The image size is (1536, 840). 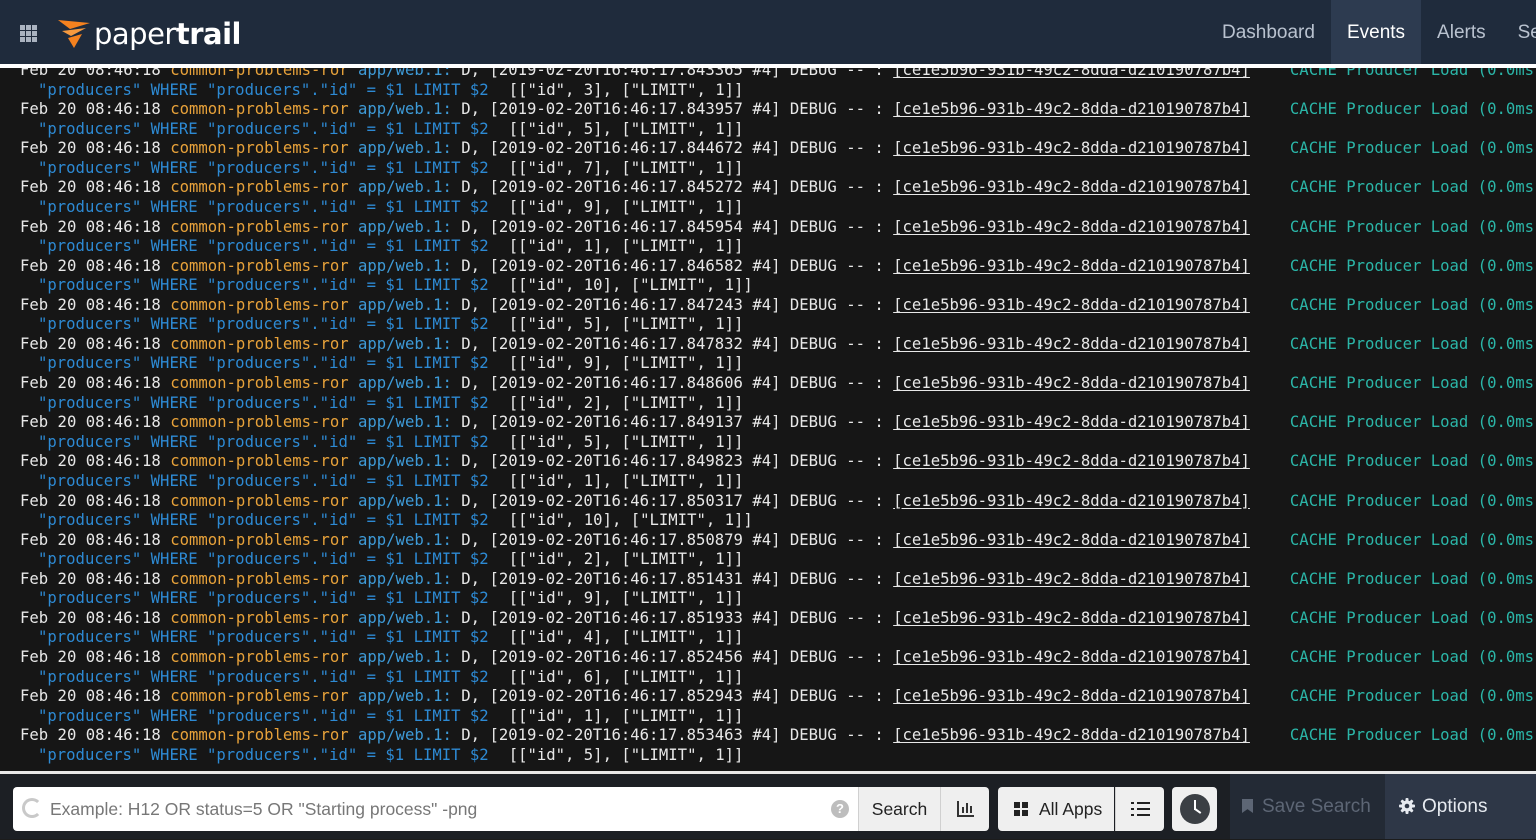 What do you see at coordinates (840, 809) in the screenshot?
I see `help-icon: ?` at bounding box center [840, 809].